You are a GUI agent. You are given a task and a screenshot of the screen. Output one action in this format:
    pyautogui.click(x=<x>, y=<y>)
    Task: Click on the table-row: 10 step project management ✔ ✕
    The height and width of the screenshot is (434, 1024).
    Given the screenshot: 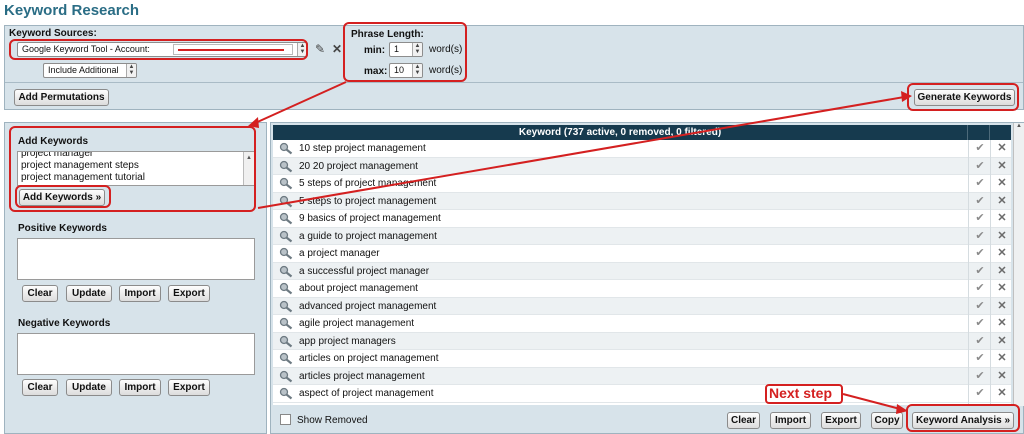 What is the action you would take?
    pyautogui.click(x=642, y=149)
    